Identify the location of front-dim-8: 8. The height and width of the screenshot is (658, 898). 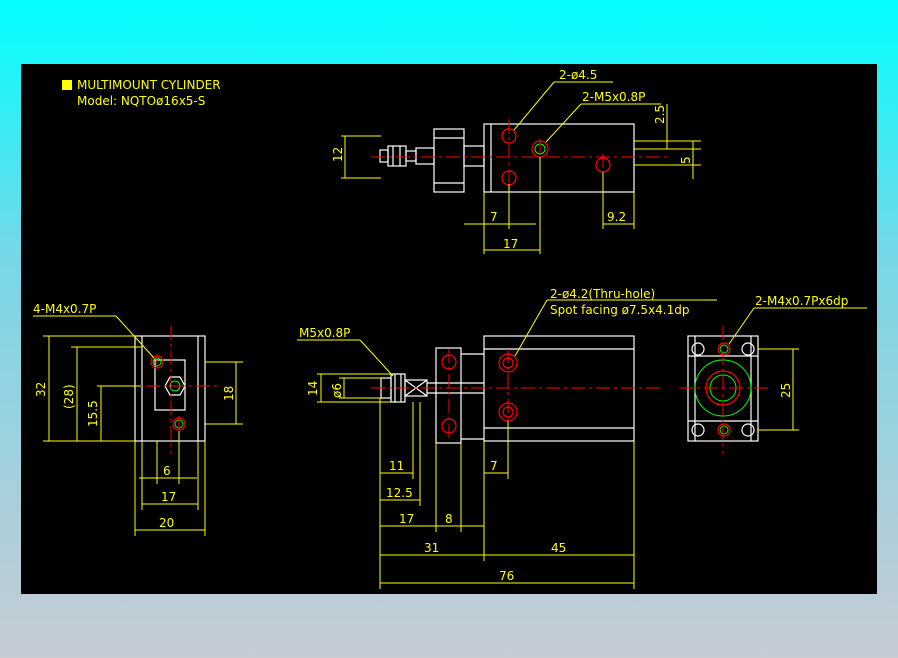
(449, 519).